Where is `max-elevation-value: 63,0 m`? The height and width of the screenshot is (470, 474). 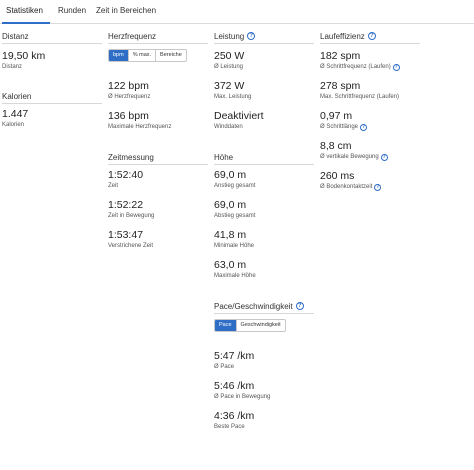
max-elevation-value: 63,0 m is located at coordinates (230, 265).